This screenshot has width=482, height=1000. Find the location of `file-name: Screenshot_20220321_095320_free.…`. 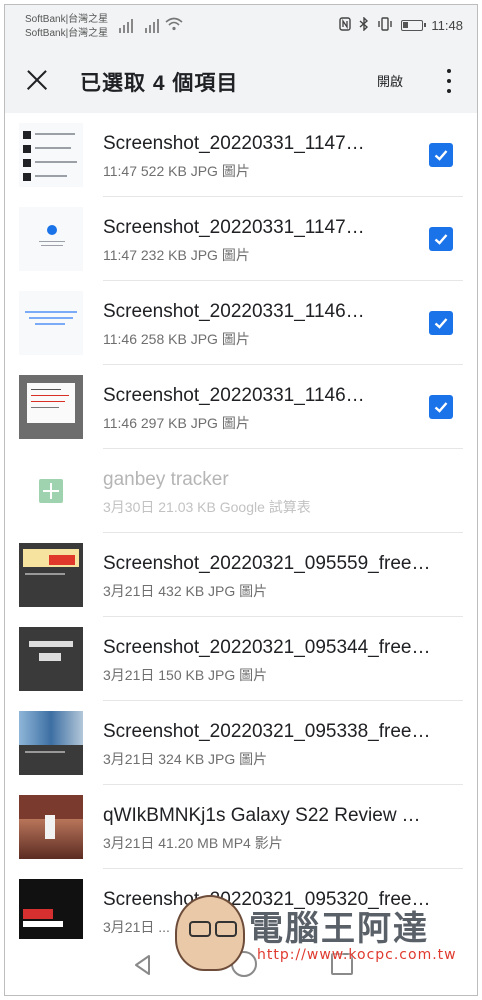

file-name: Screenshot_20220321_095320_free.… is located at coordinates (267, 899).